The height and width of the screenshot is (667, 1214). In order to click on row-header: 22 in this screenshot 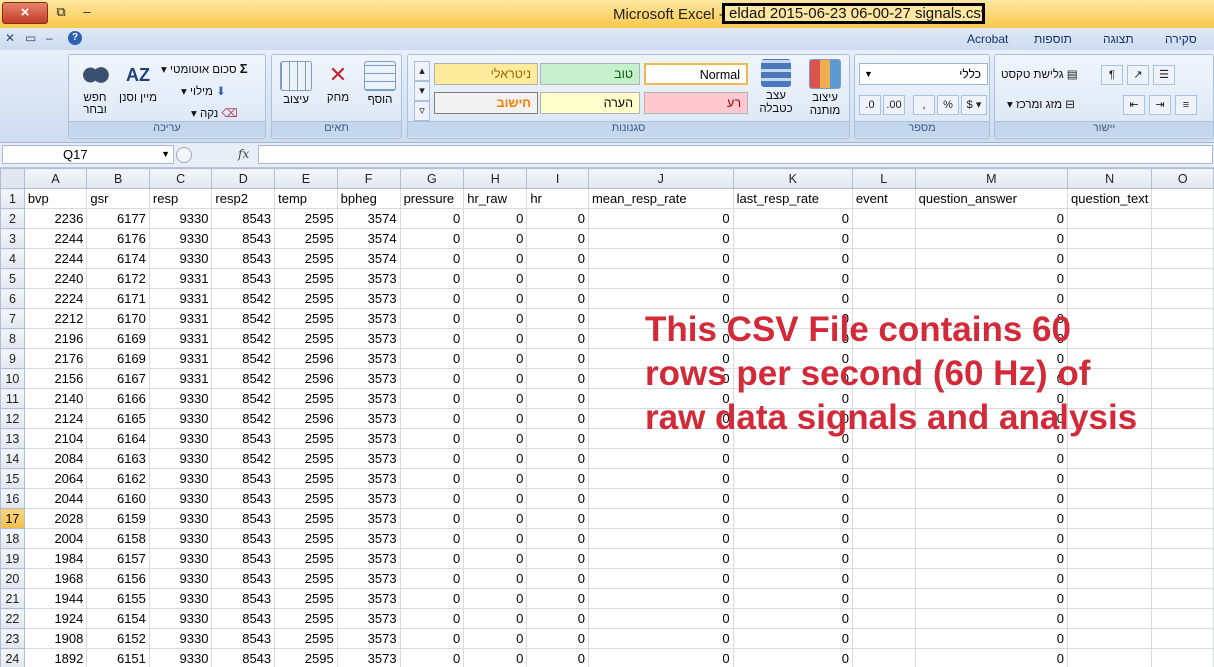, I will do `click(12, 618)`.